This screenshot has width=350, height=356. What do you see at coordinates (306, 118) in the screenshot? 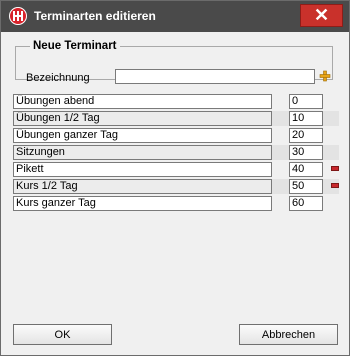
I see `type-number-field: 10` at bounding box center [306, 118].